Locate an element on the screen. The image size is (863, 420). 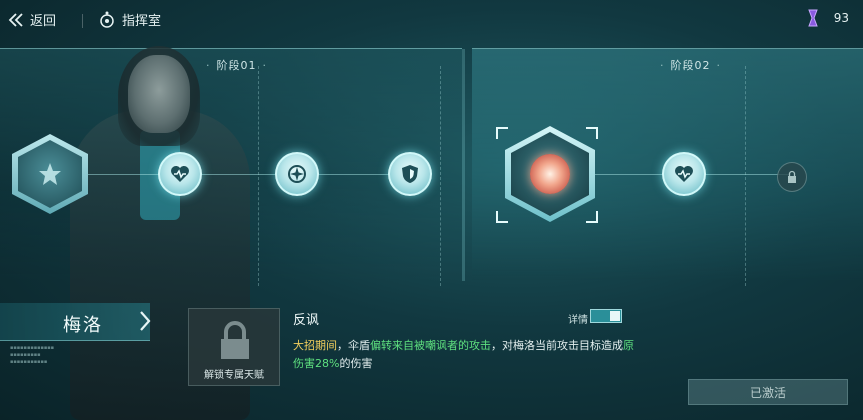
talent-node-heart is located at coordinates (180, 174).